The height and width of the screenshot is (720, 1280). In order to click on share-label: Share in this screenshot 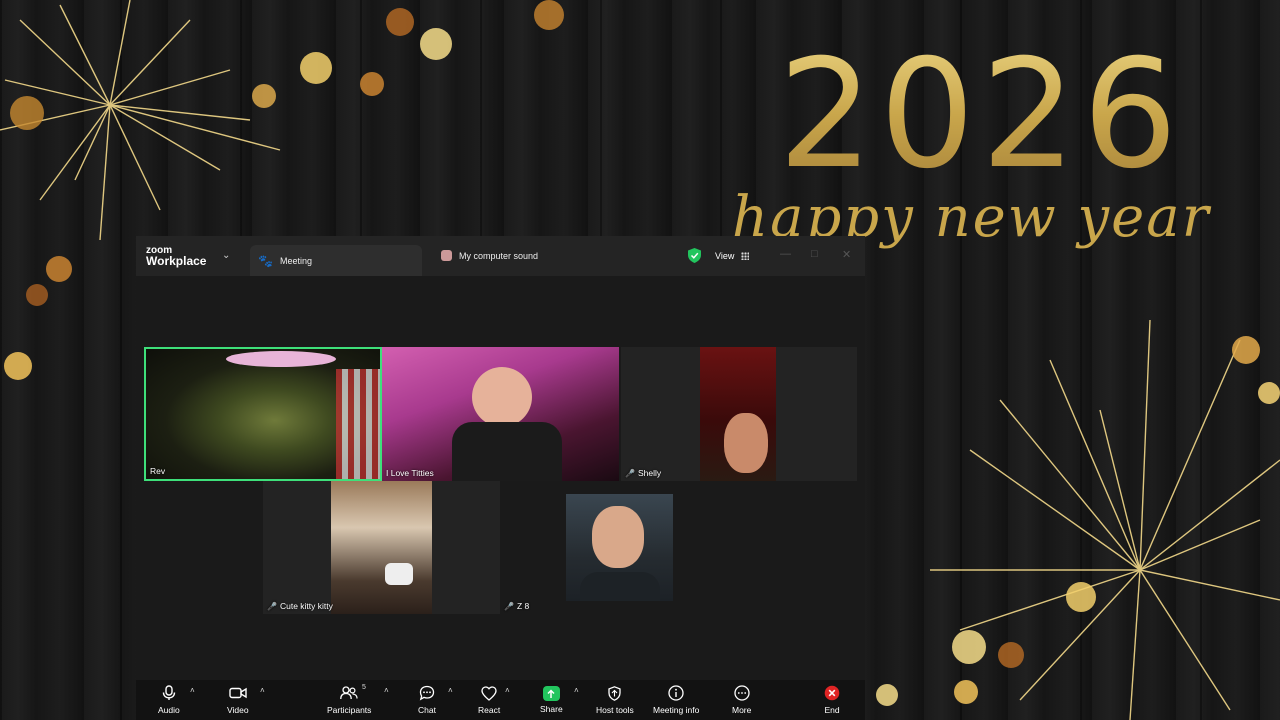, I will do `click(551, 709)`.